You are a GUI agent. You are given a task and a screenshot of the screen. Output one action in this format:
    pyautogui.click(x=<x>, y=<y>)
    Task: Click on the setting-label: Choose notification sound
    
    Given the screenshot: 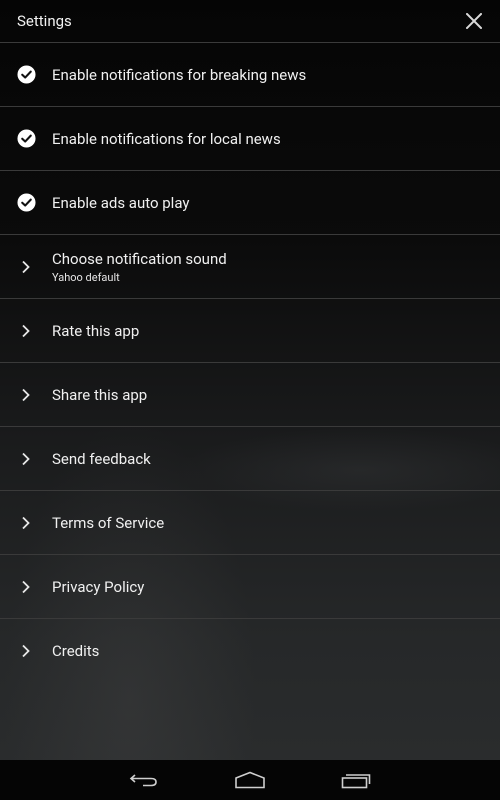 What is the action you would take?
    pyautogui.click(x=139, y=258)
    